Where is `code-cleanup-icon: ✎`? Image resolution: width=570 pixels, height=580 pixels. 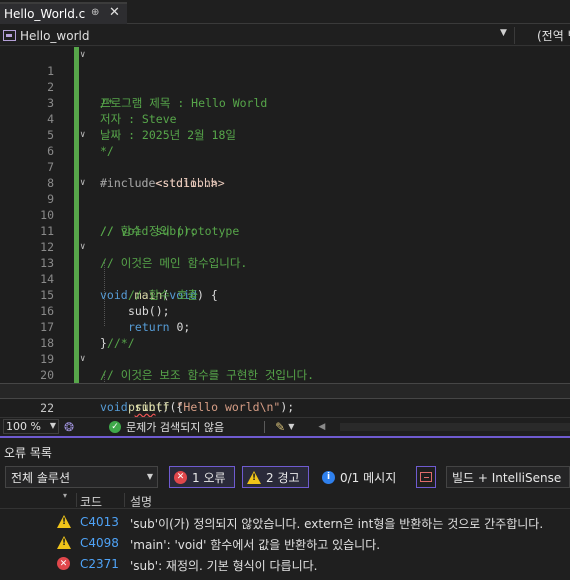
code-cleanup-icon: ✎ is located at coordinates (280, 427).